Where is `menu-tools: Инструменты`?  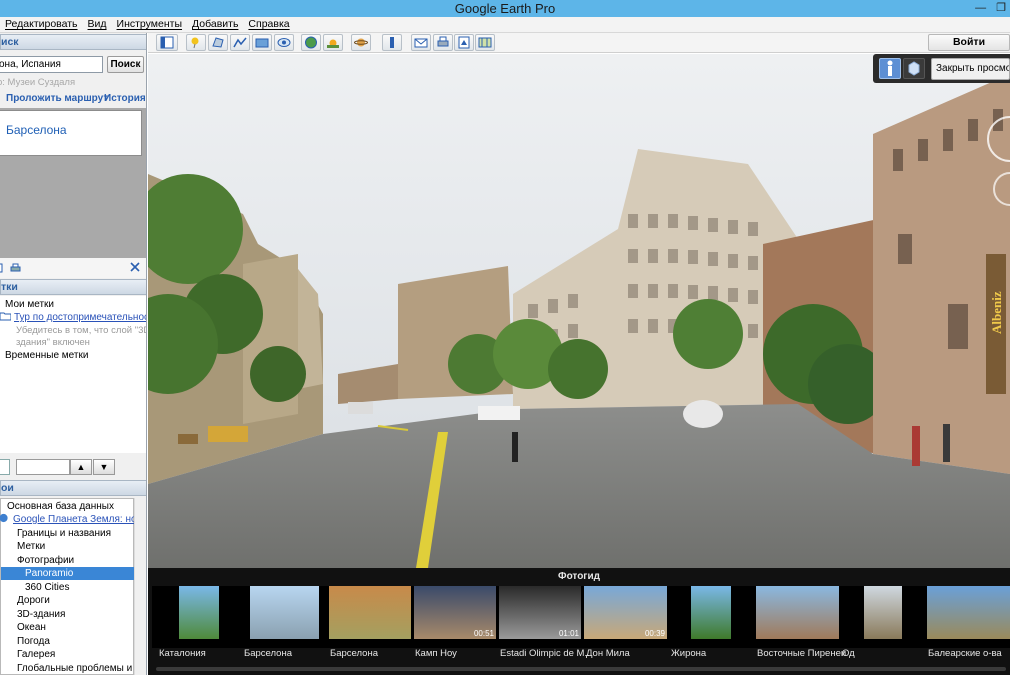
menu-tools: Инструменты is located at coordinates (149, 24).